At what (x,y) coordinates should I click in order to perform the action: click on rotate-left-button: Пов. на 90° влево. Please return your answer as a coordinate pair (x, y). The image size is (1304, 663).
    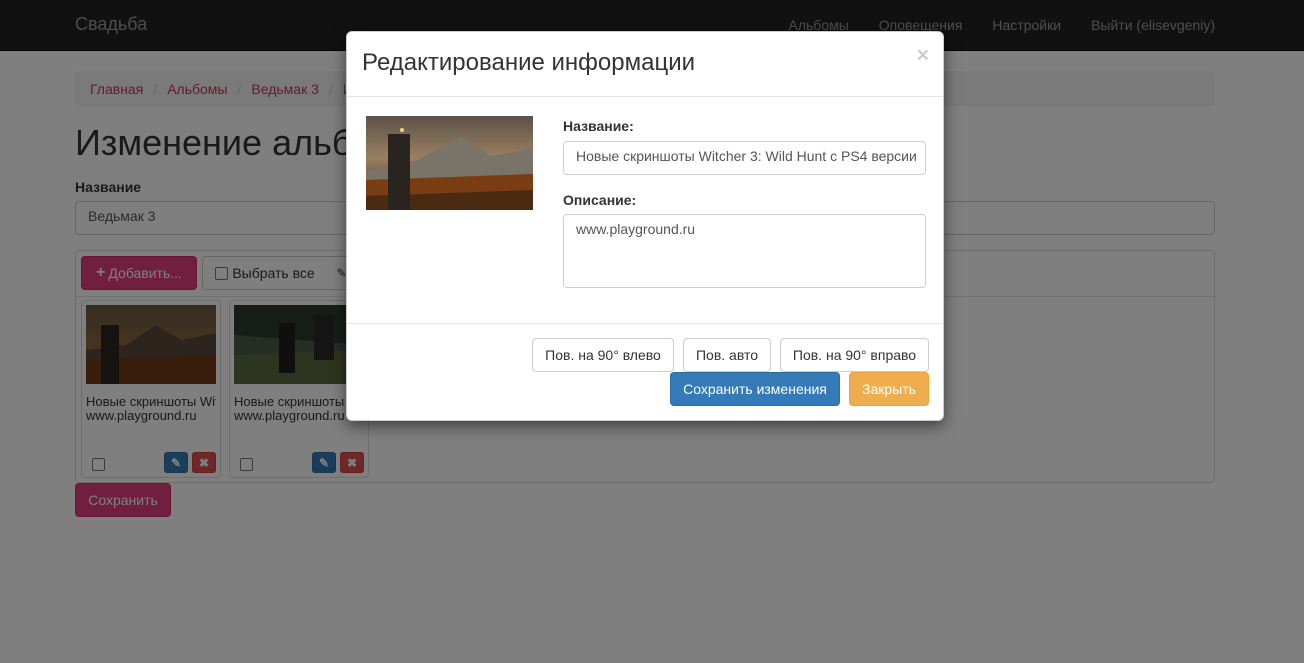
    Looking at the image, I should click on (603, 355).